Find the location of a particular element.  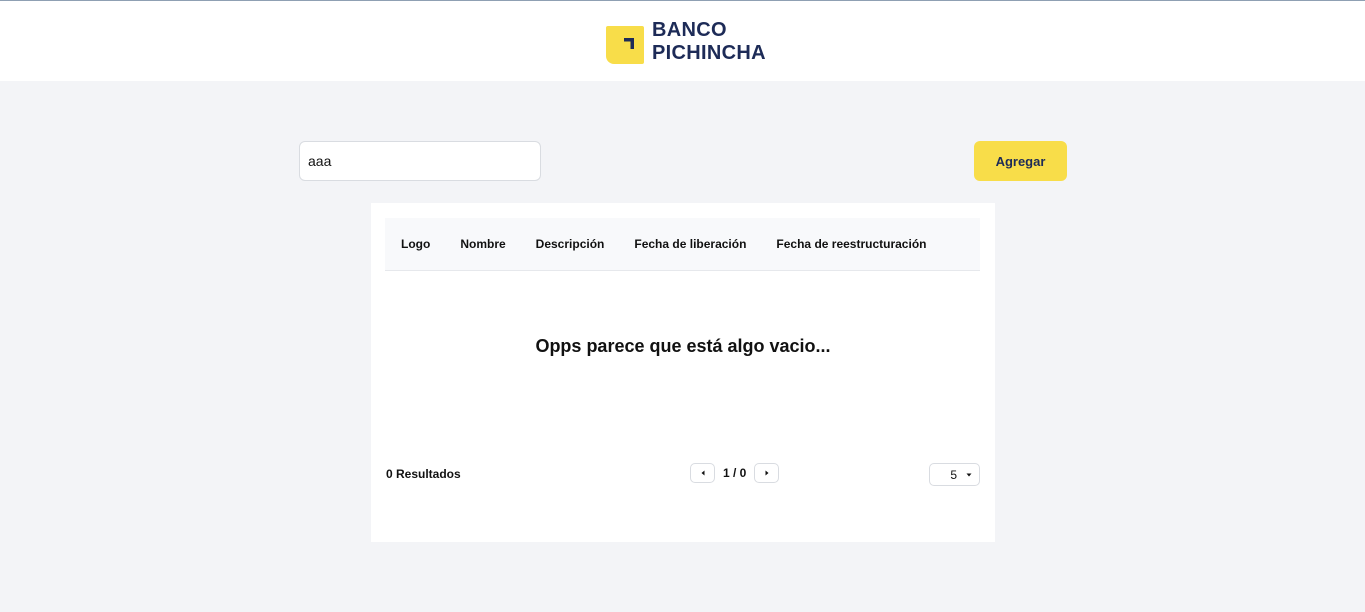

app-header: BANCO PICHINCHA is located at coordinates (682, 41).